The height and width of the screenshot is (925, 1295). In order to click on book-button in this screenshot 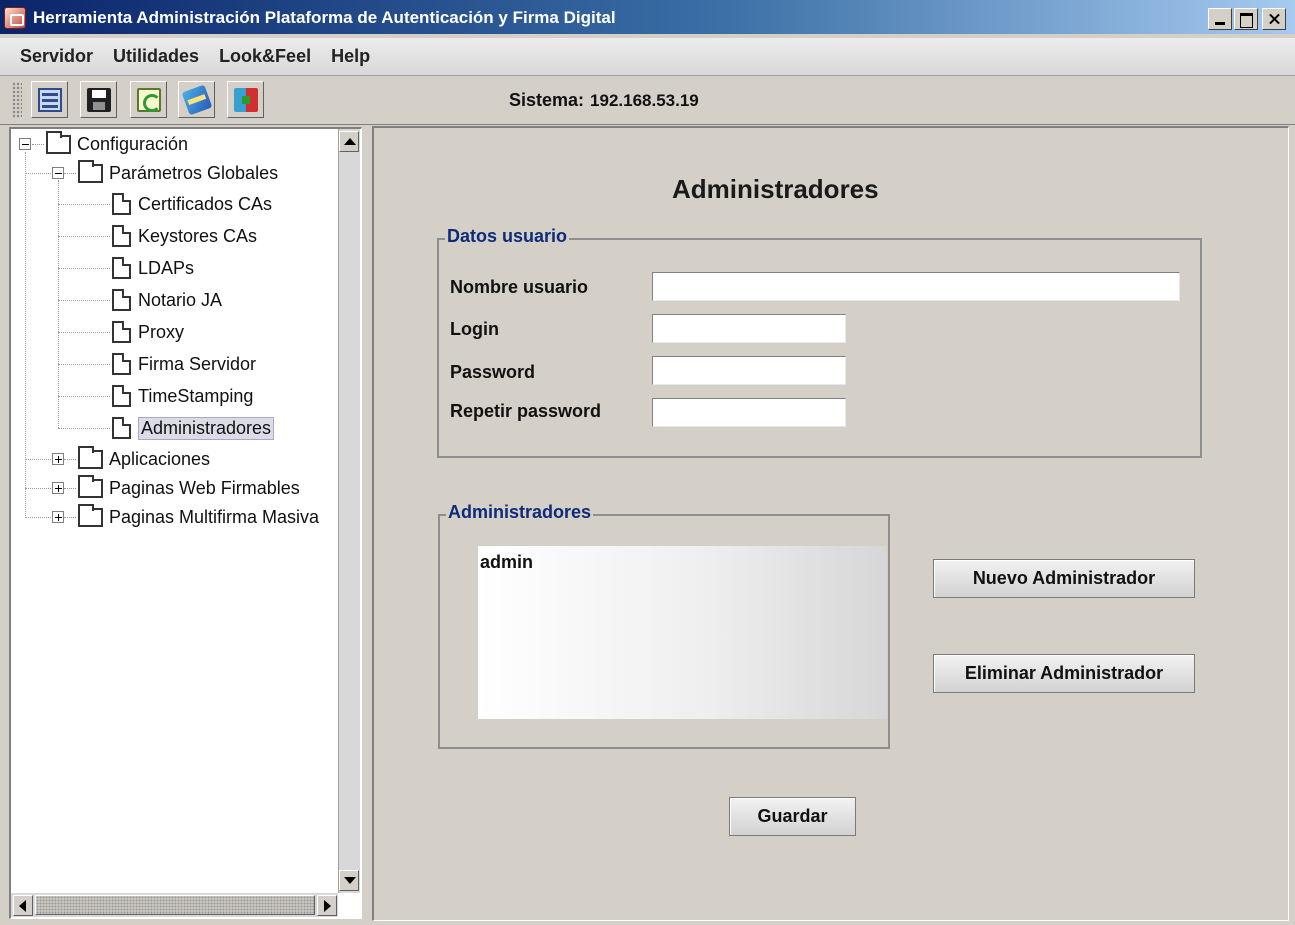, I will do `click(196, 99)`.